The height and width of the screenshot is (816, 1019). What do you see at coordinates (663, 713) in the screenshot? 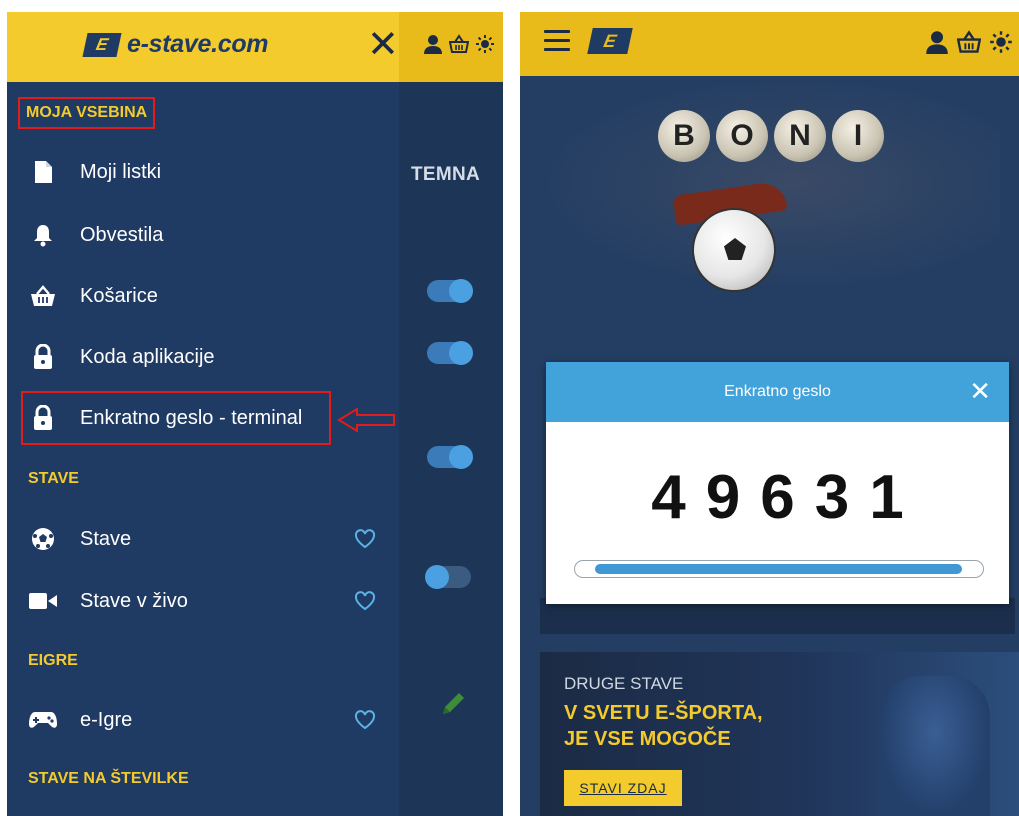
I see `promo-title-line: V SVETU E-ŠPORTA,` at bounding box center [663, 713].